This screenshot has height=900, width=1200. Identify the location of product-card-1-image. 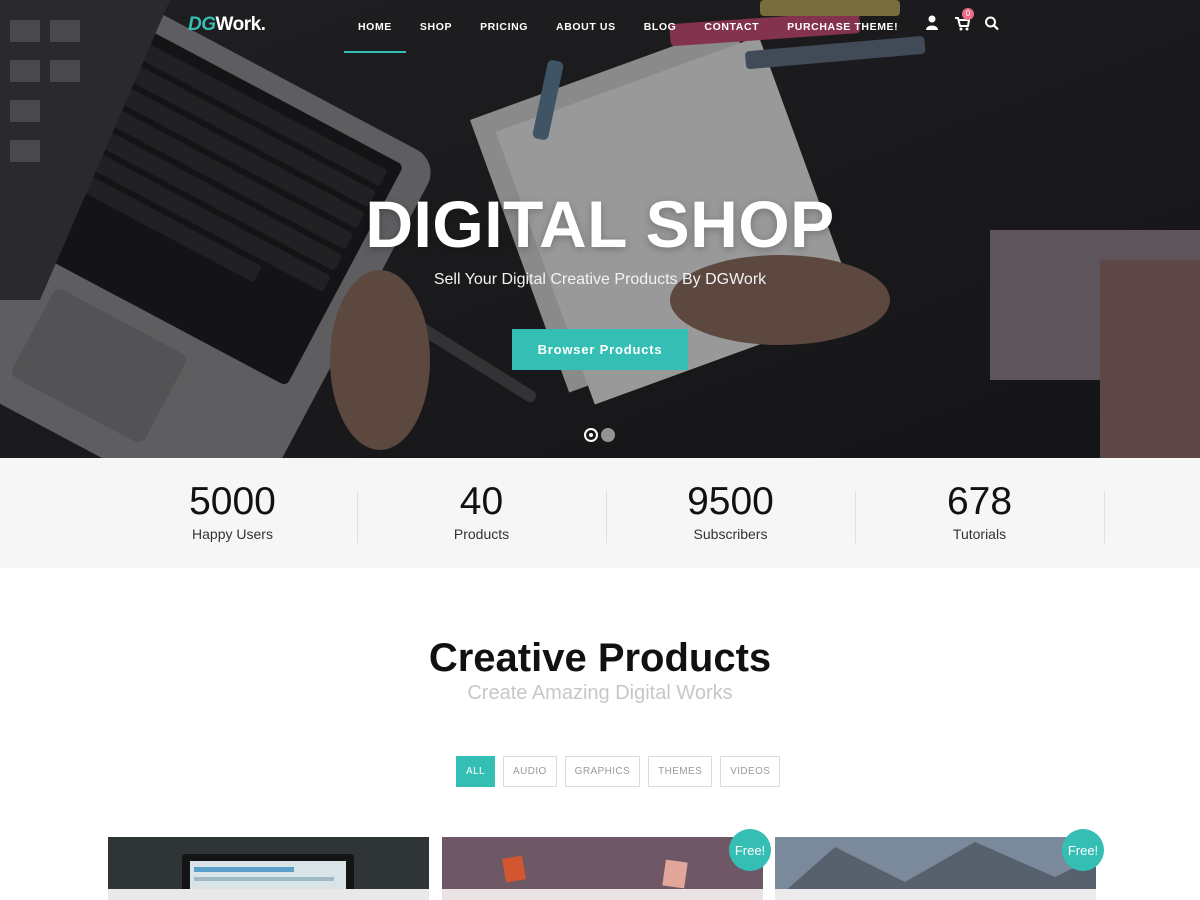
(268, 868).